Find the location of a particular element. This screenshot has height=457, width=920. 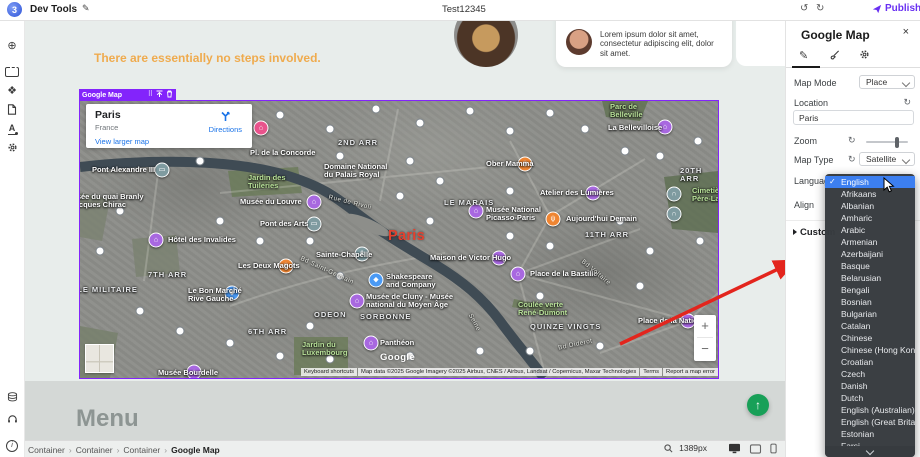

terms-link: Terms is located at coordinates (651, 372).